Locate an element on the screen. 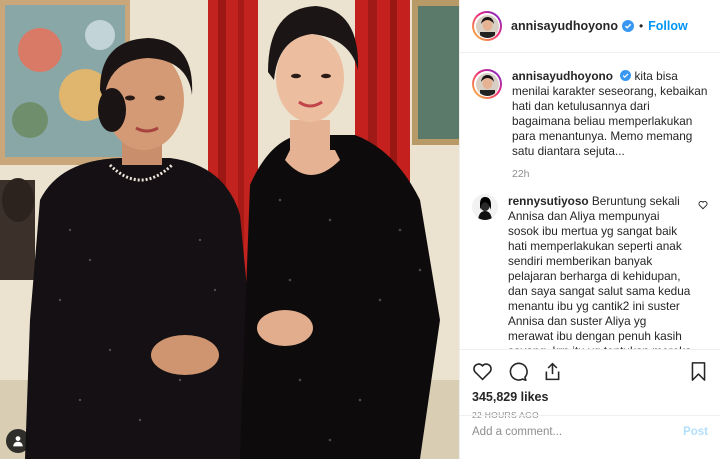 This screenshot has width=720, height=459. post-actions: 345,829 likes 22 HOURS AGO Post is located at coordinates (590, 398).